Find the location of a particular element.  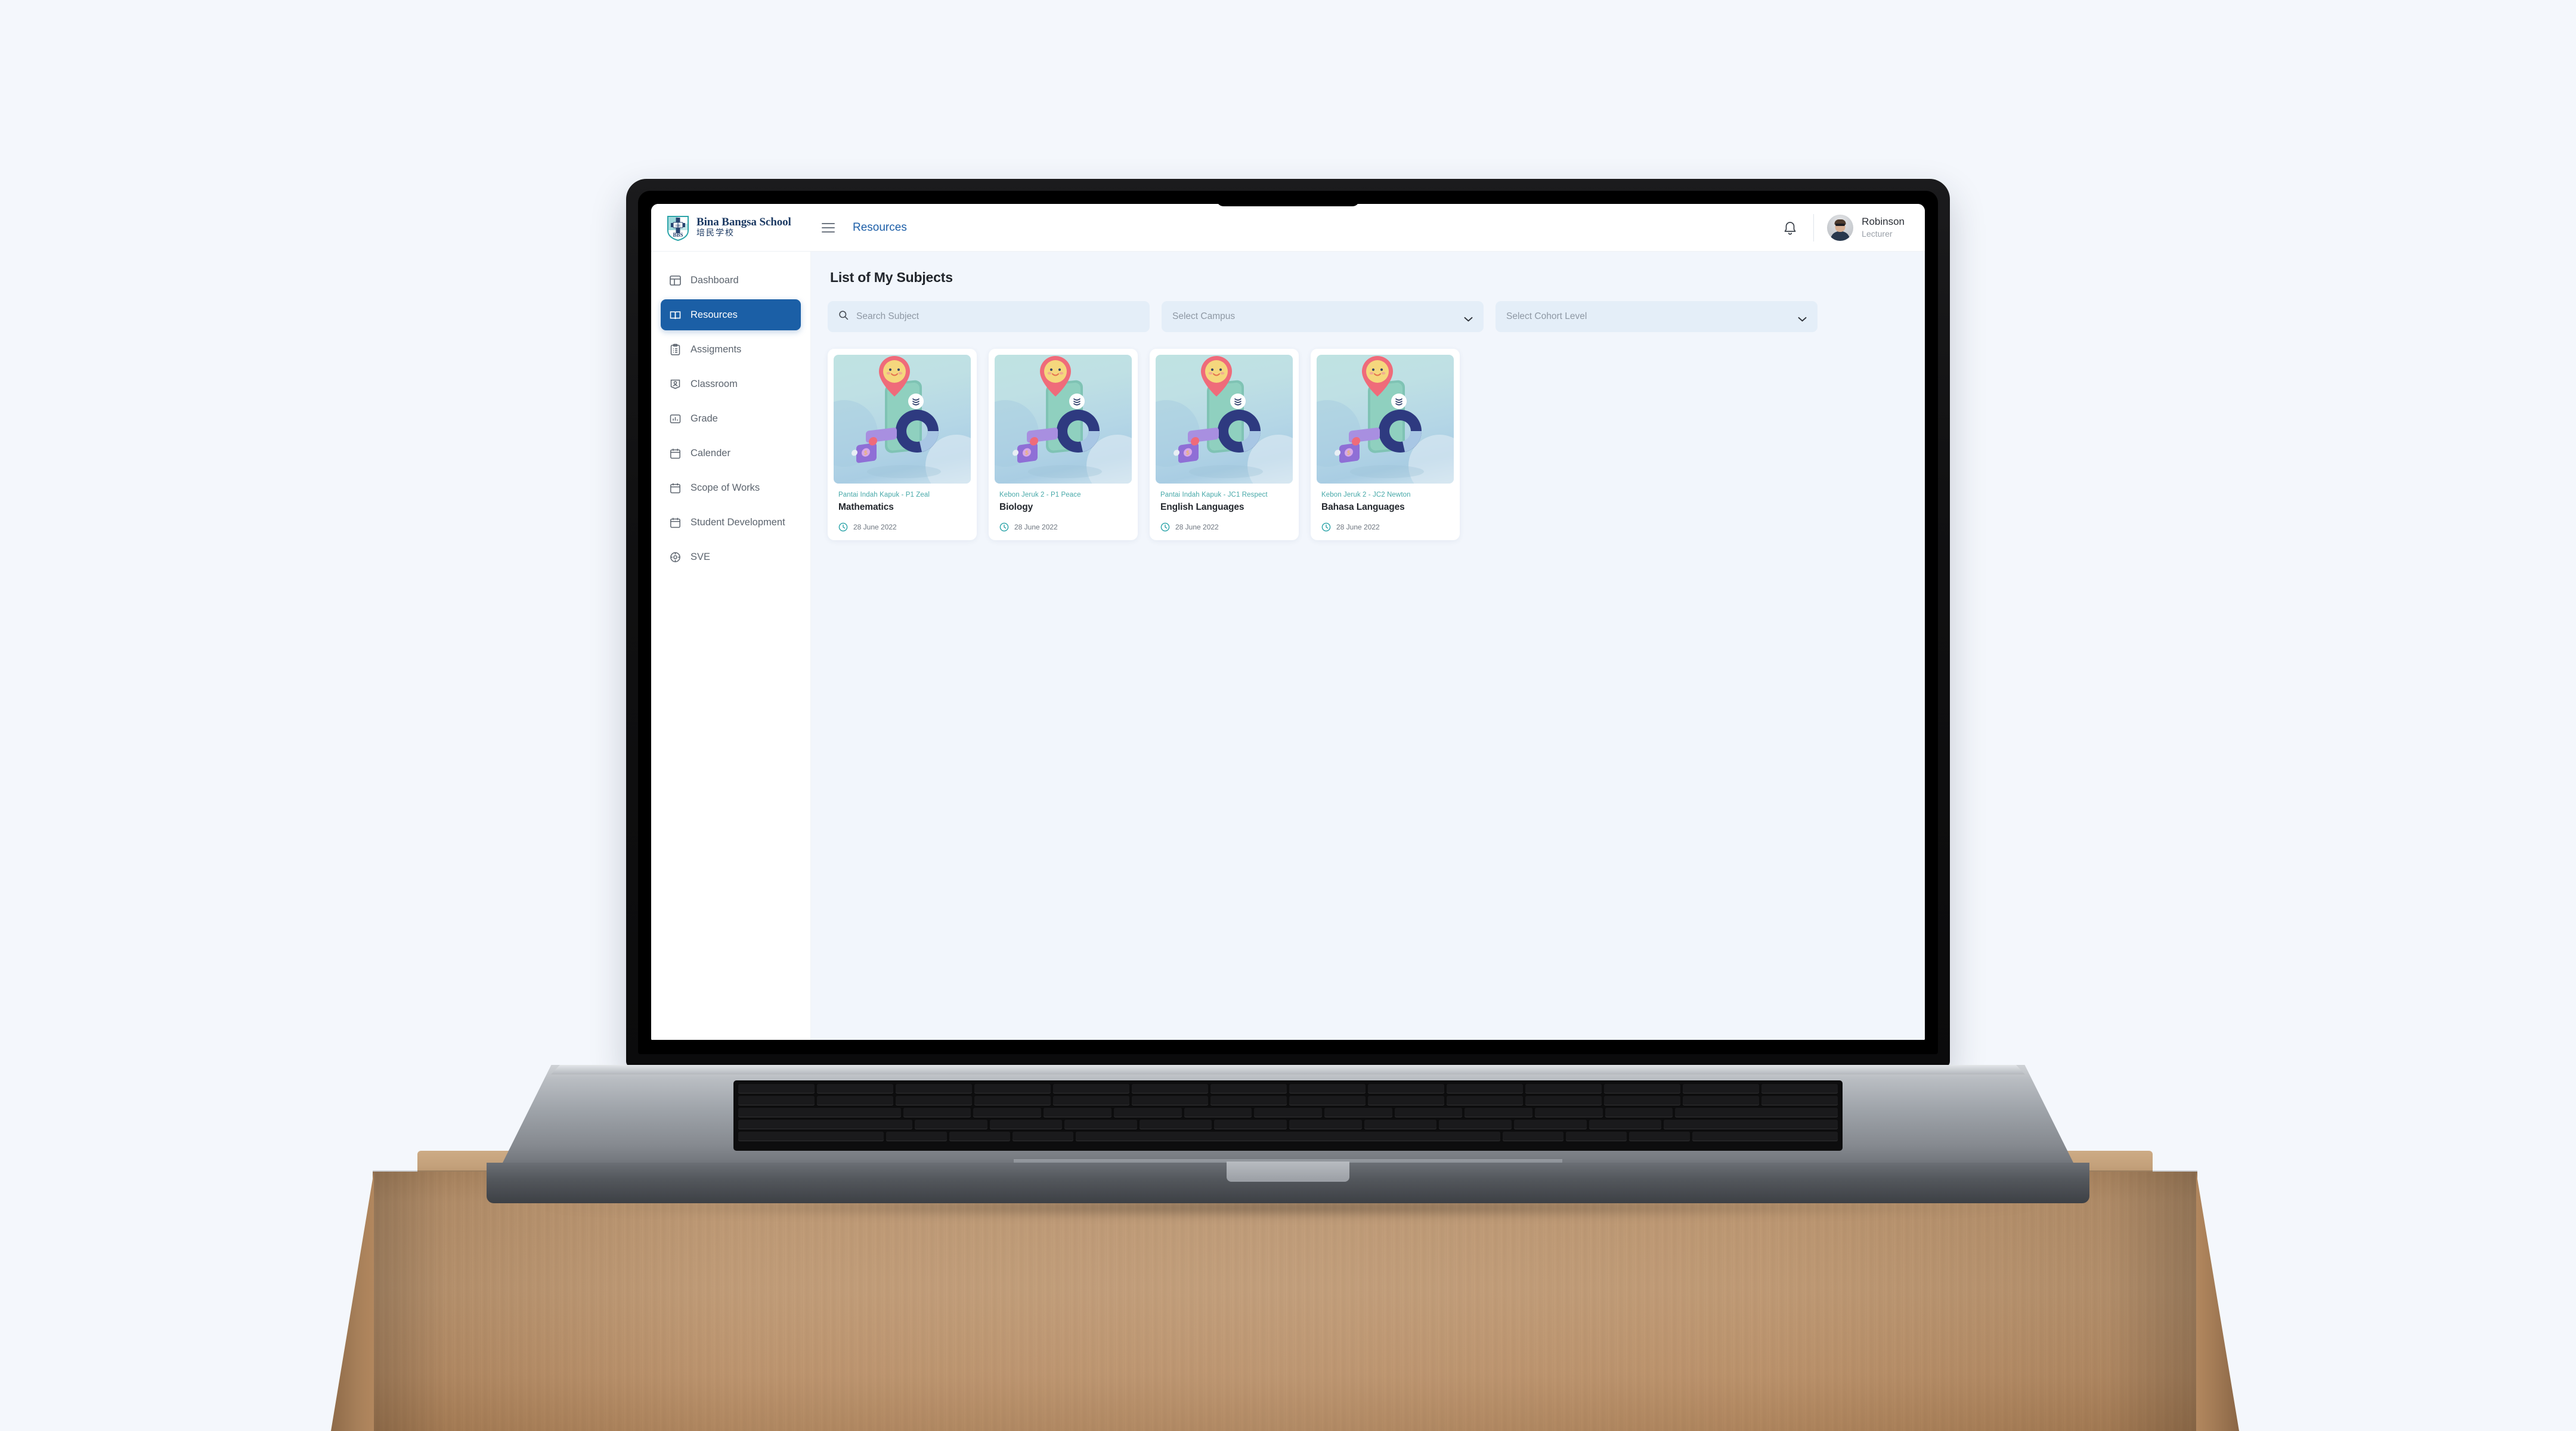

brand-name-cn: 培民学校 is located at coordinates (715, 233).